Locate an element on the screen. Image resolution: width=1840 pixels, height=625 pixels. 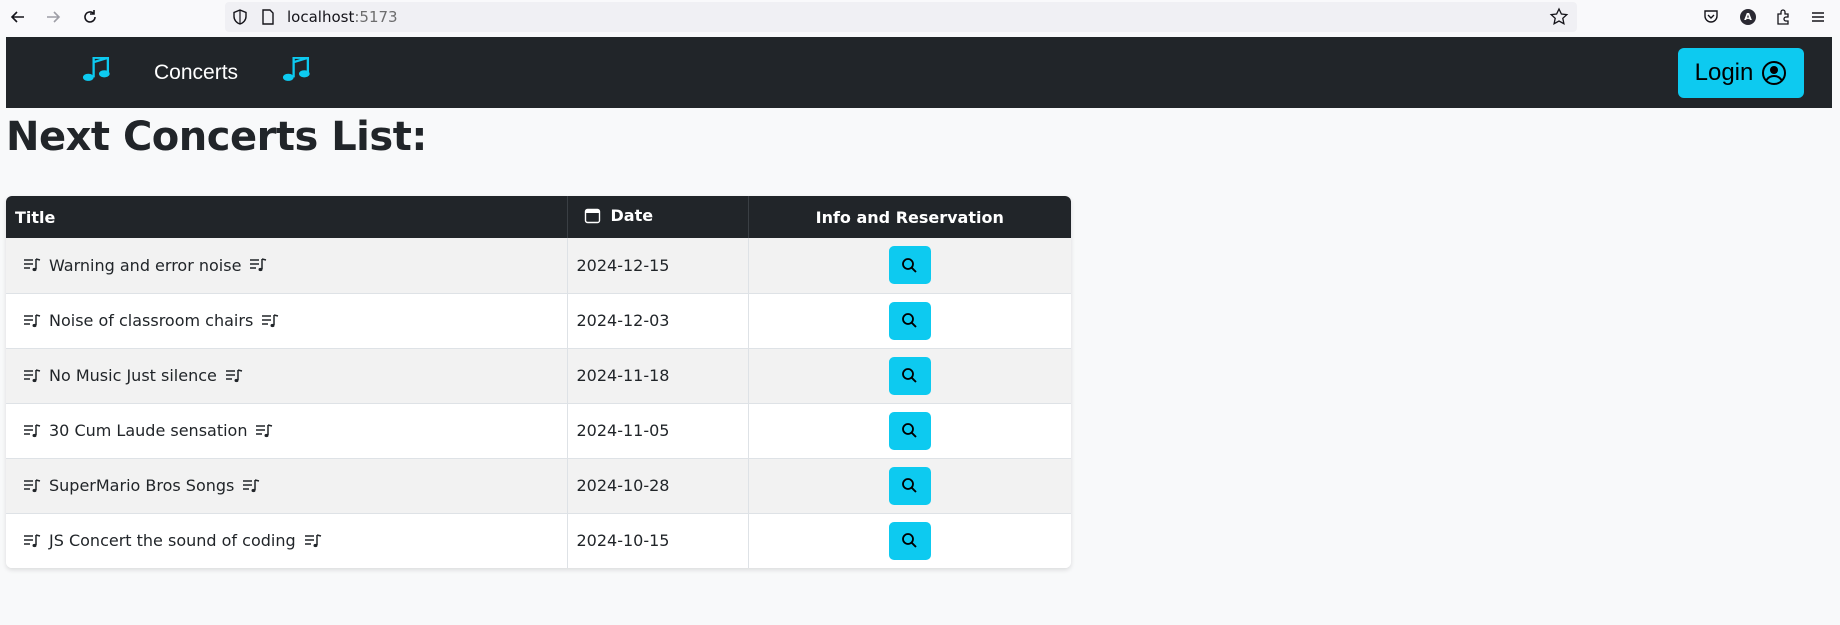
date-cell: 2024-10-28 is located at coordinates (658, 486).